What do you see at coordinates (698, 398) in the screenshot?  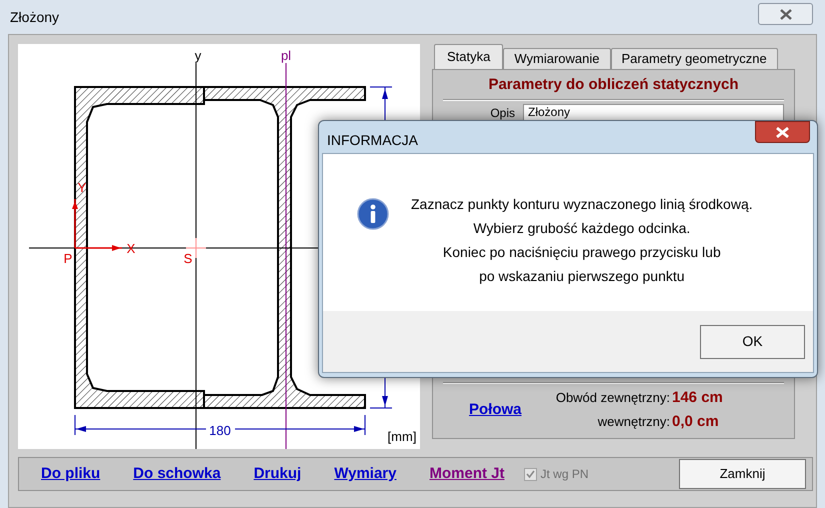 I see `result-value: 146 cm` at bounding box center [698, 398].